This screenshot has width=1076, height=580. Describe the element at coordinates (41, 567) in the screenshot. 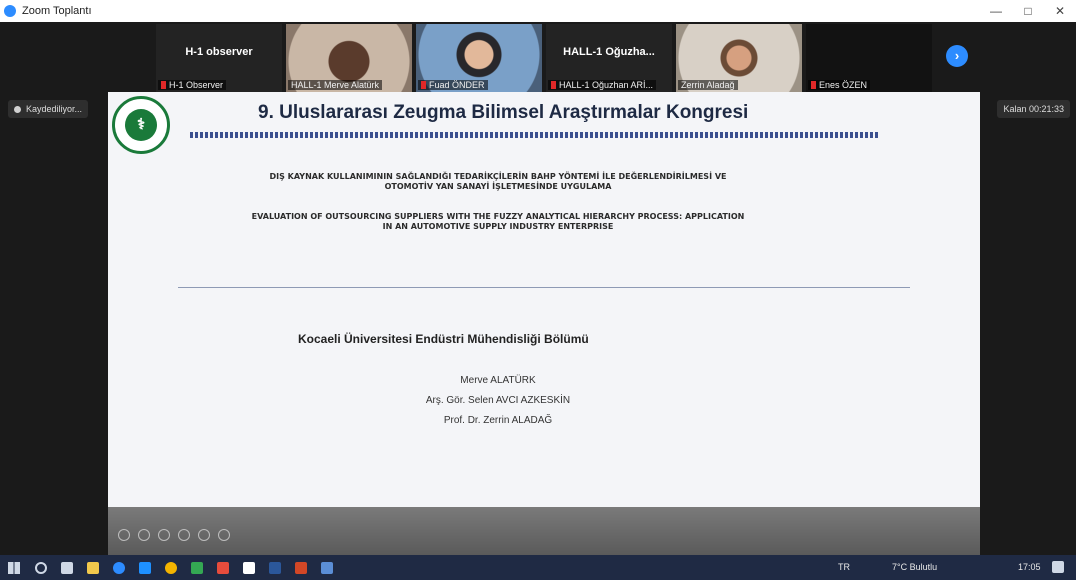

I see `search-icon` at that location.